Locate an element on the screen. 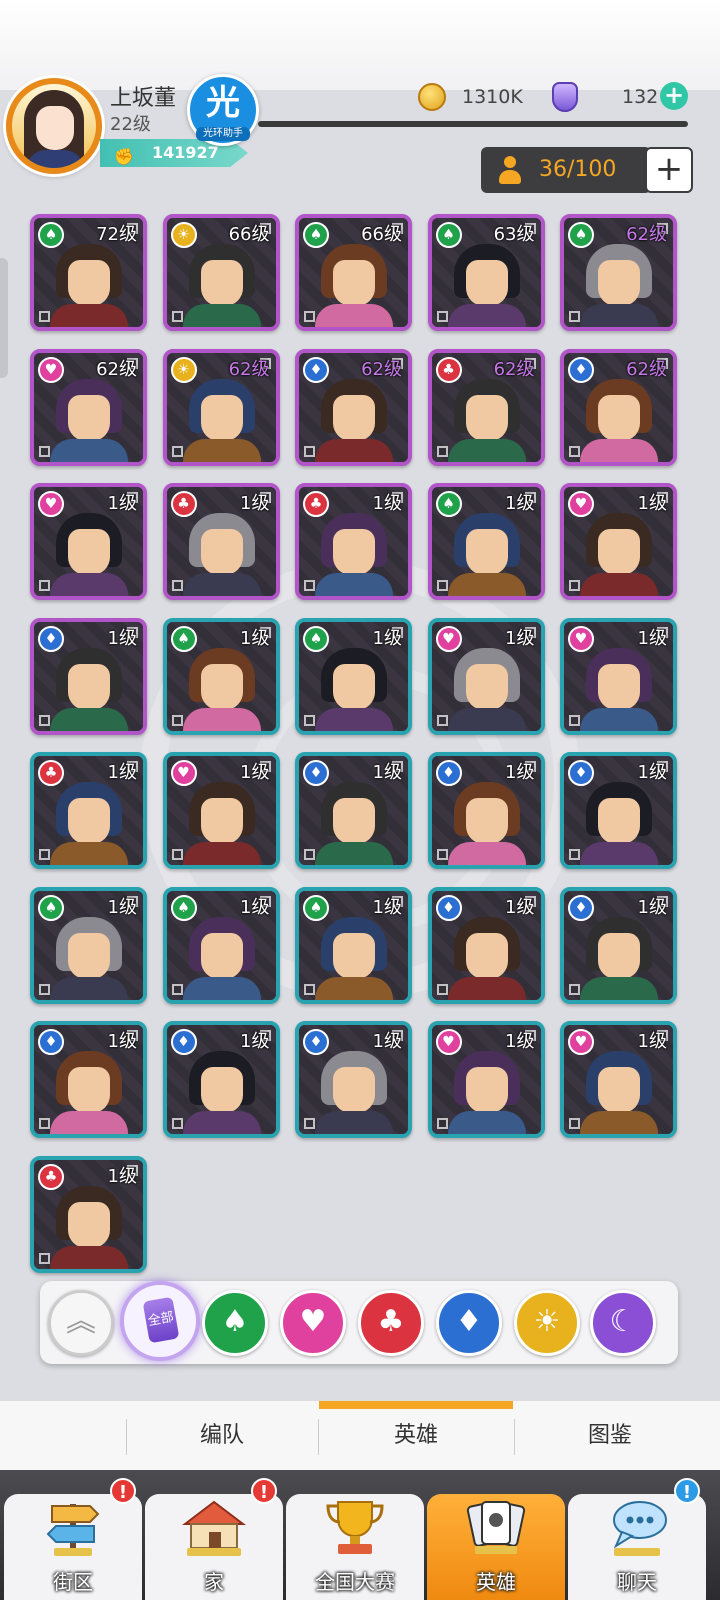 This screenshot has height=1600, width=720. filter-spade-button: ♠ is located at coordinates (235, 1323).